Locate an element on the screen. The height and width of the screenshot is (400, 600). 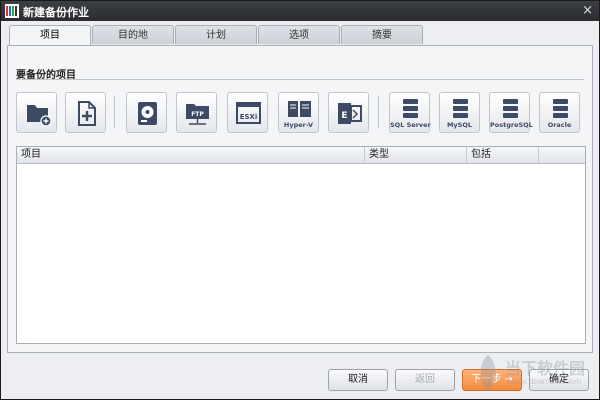
postgresql-caption: PostgreSQL is located at coordinates (511, 125).